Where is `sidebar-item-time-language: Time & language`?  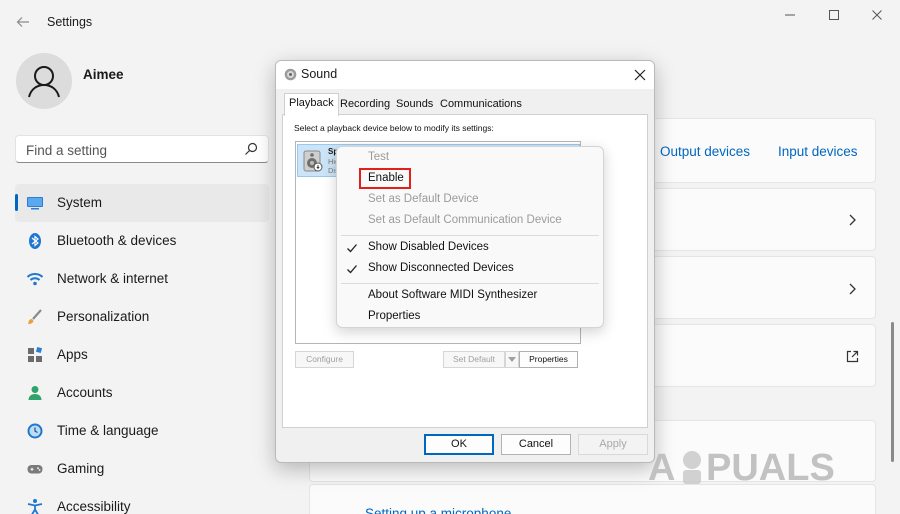
sidebar-item-time-language: Time & language is located at coordinates (142, 431).